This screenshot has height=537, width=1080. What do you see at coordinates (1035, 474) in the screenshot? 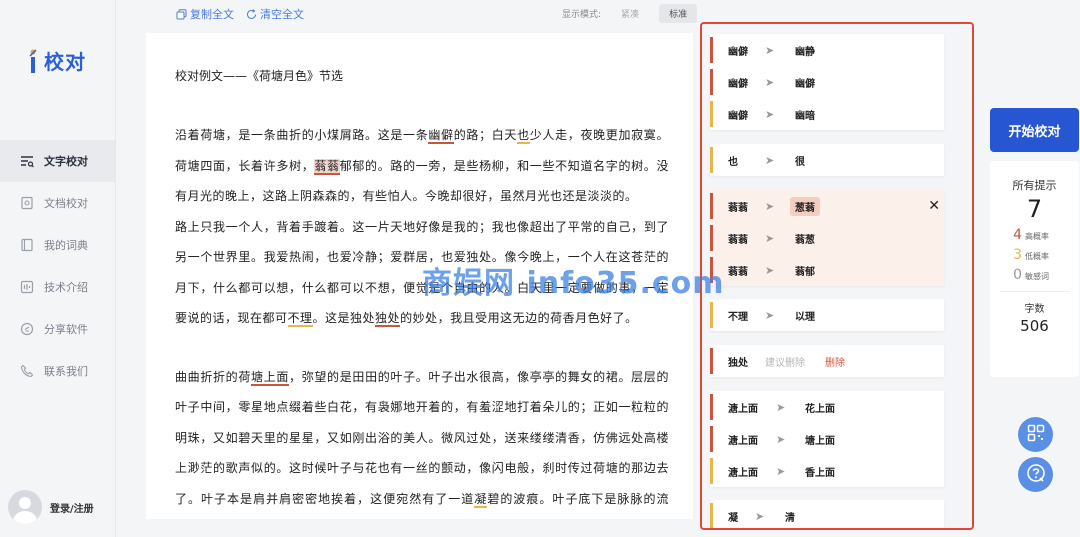
I see `help-button` at bounding box center [1035, 474].